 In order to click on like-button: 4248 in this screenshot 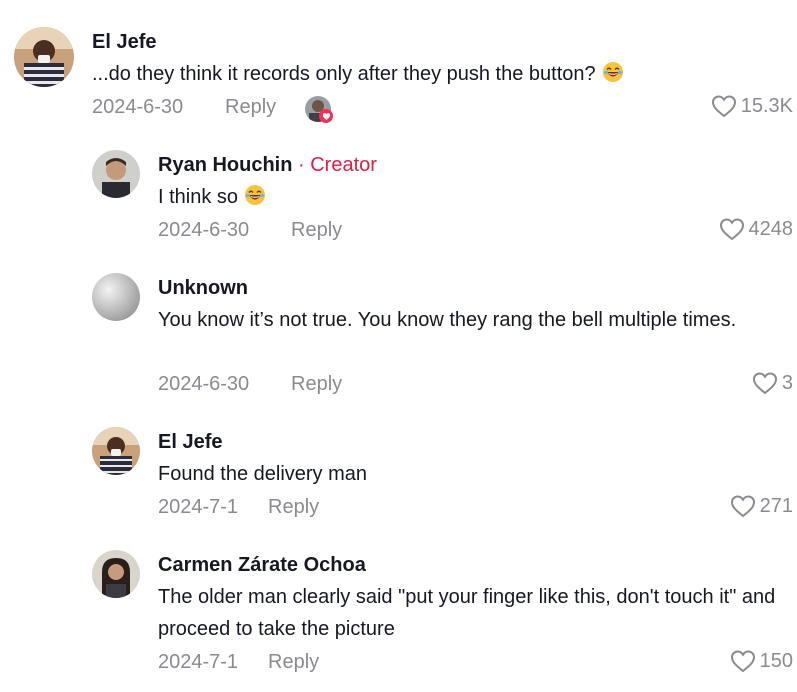, I will do `click(756, 229)`.